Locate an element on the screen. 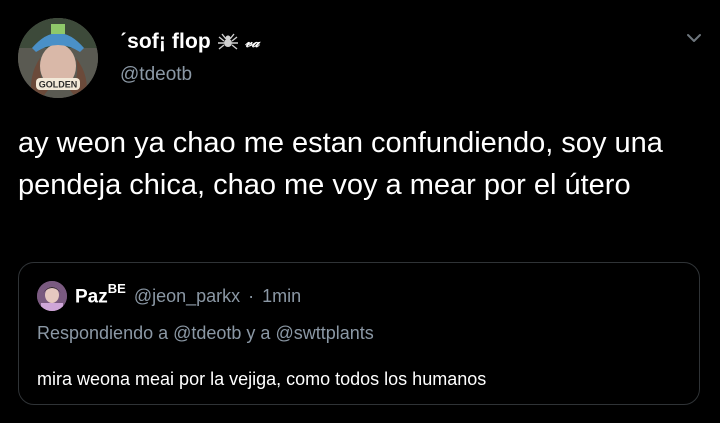 This screenshot has width=720, height=423. chevron-down-icon is located at coordinates (694, 38).